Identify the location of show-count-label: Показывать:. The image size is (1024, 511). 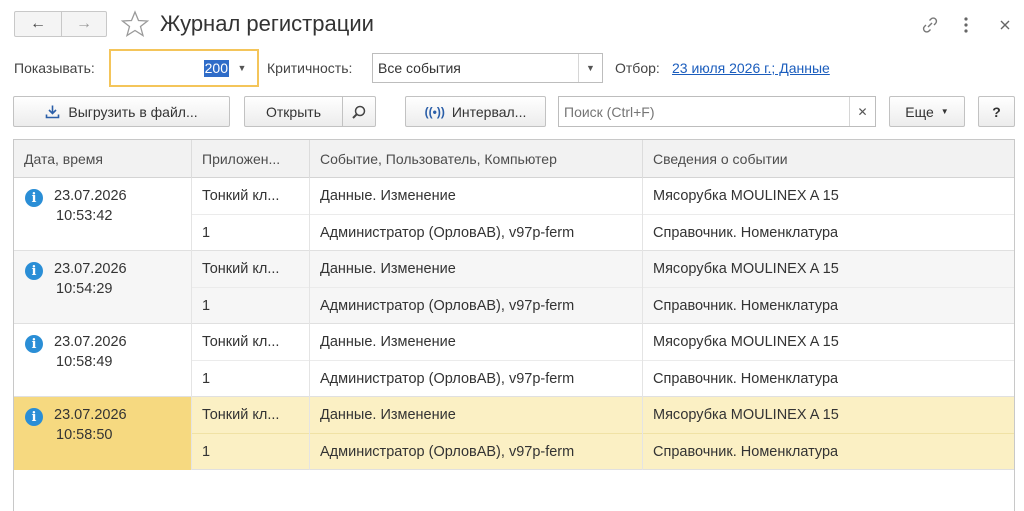
(54, 68).